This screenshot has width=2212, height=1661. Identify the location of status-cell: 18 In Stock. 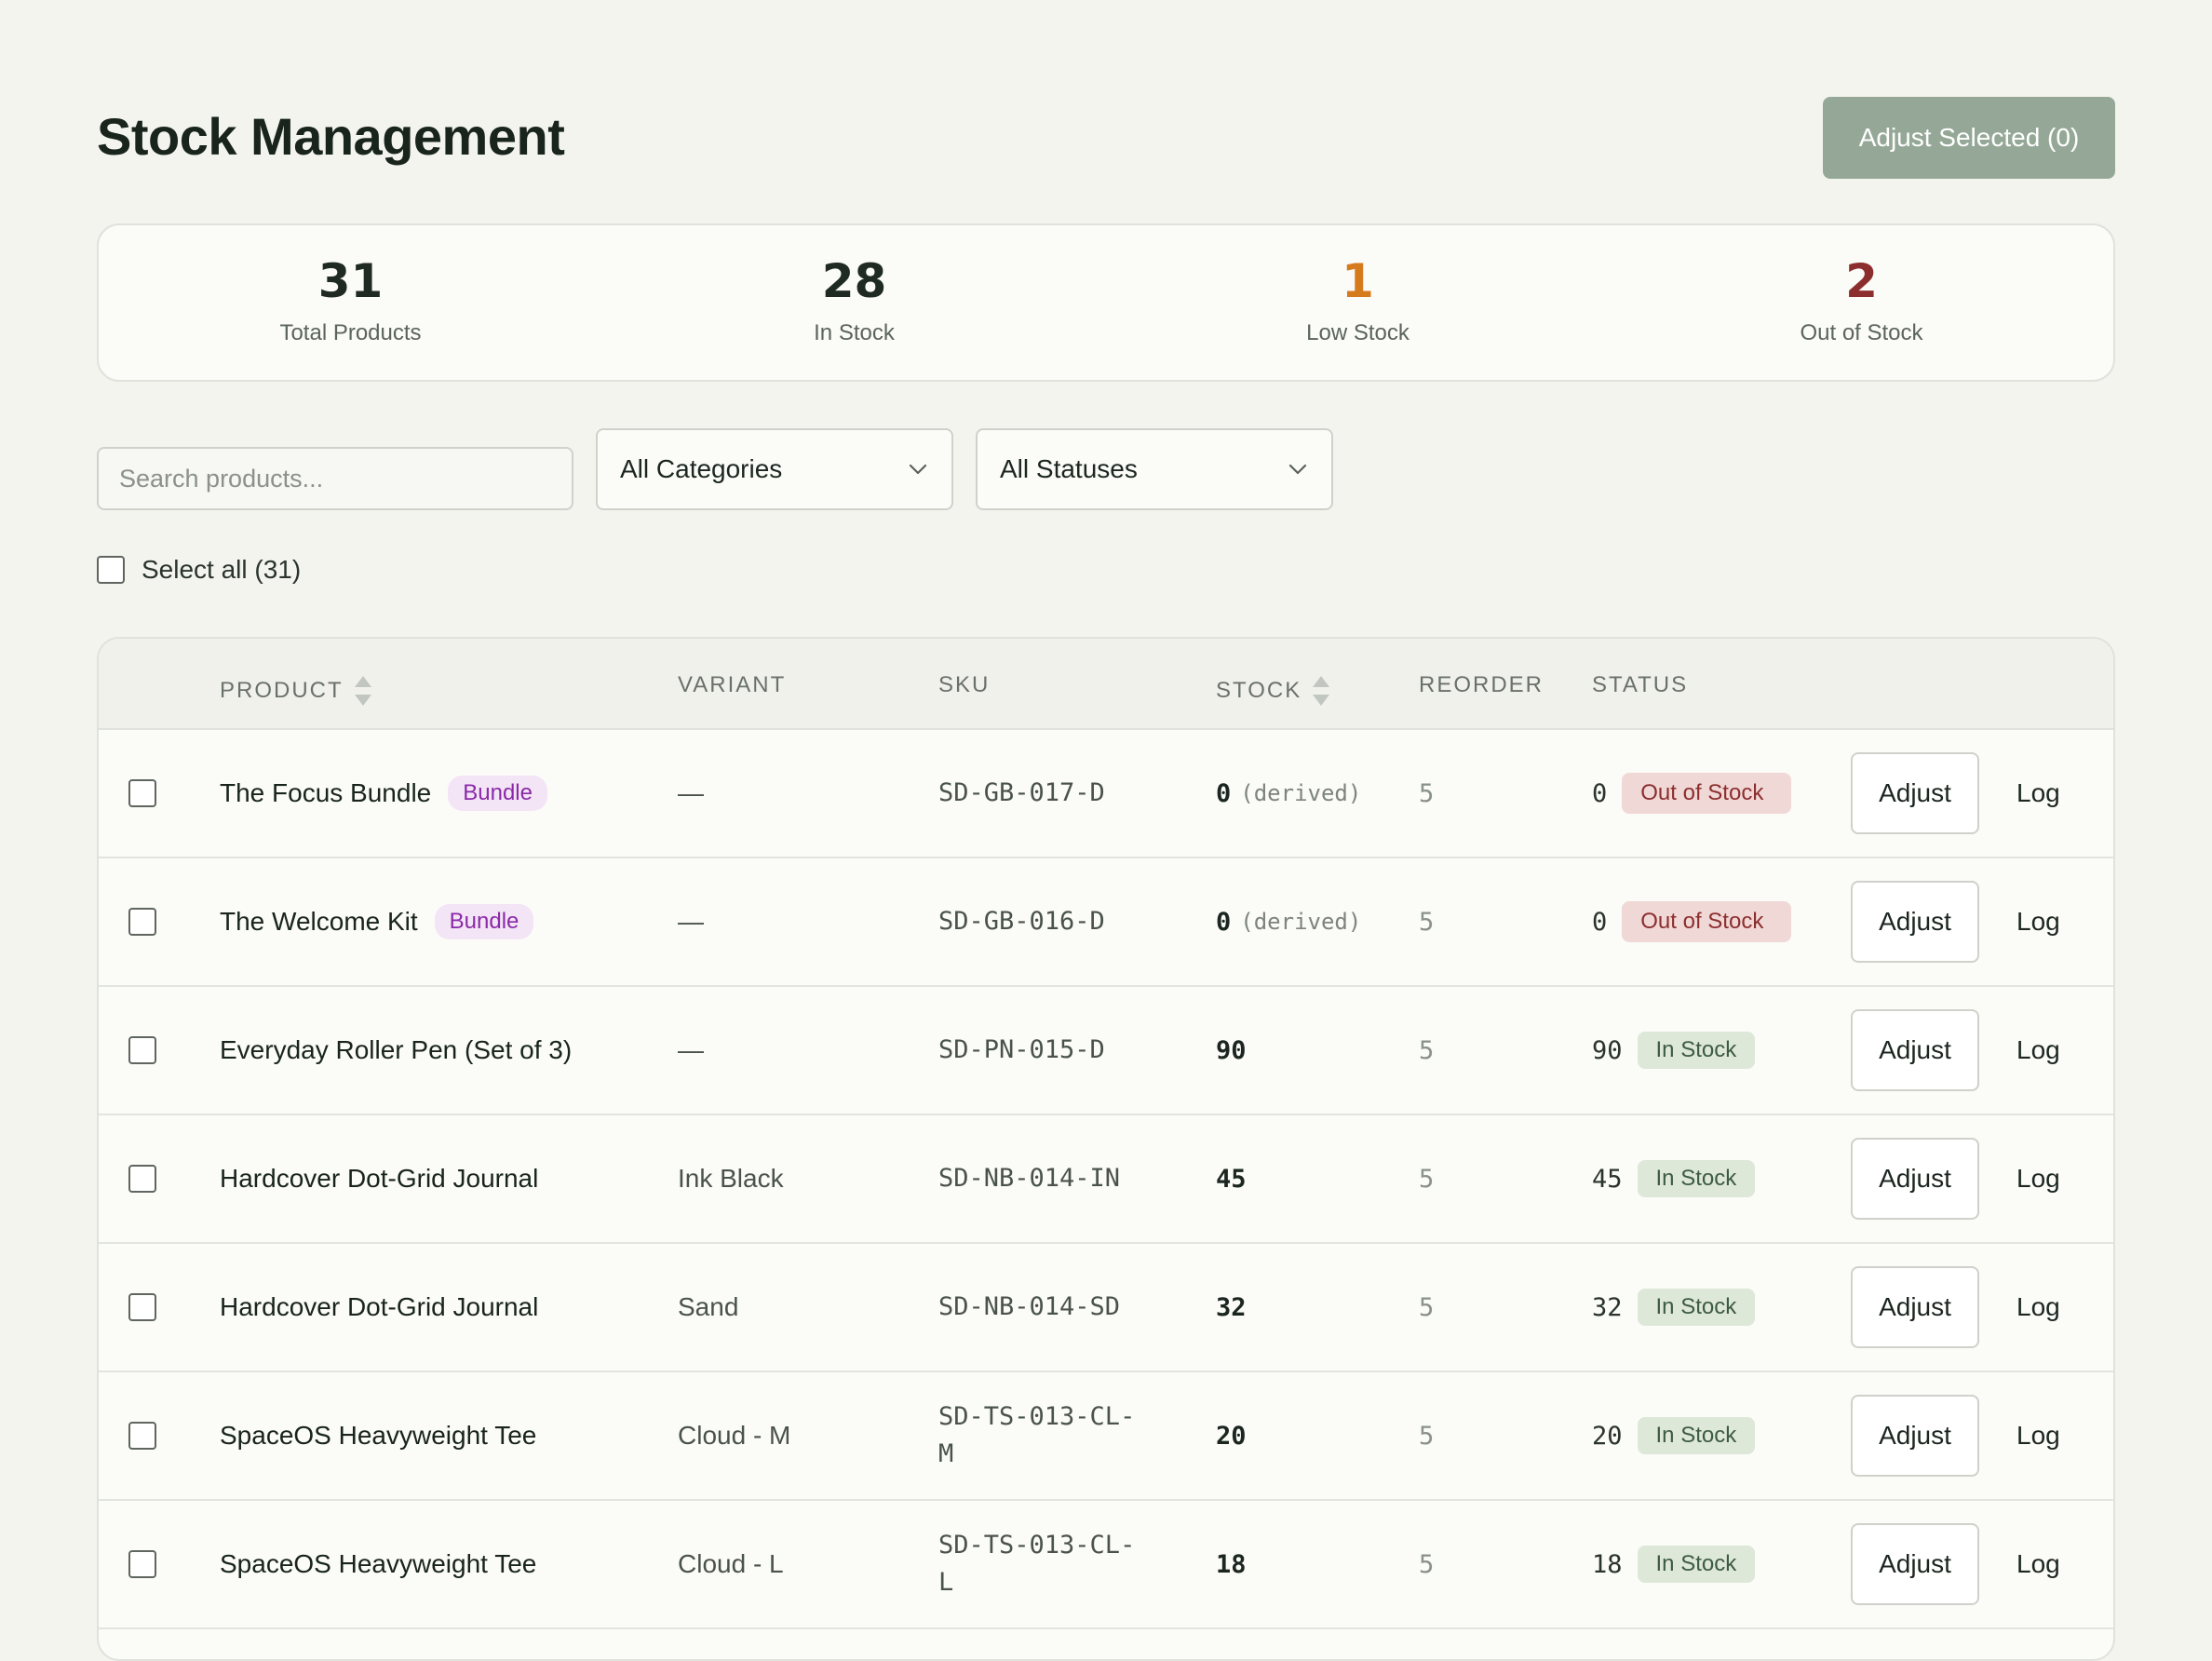
(1674, 1564).